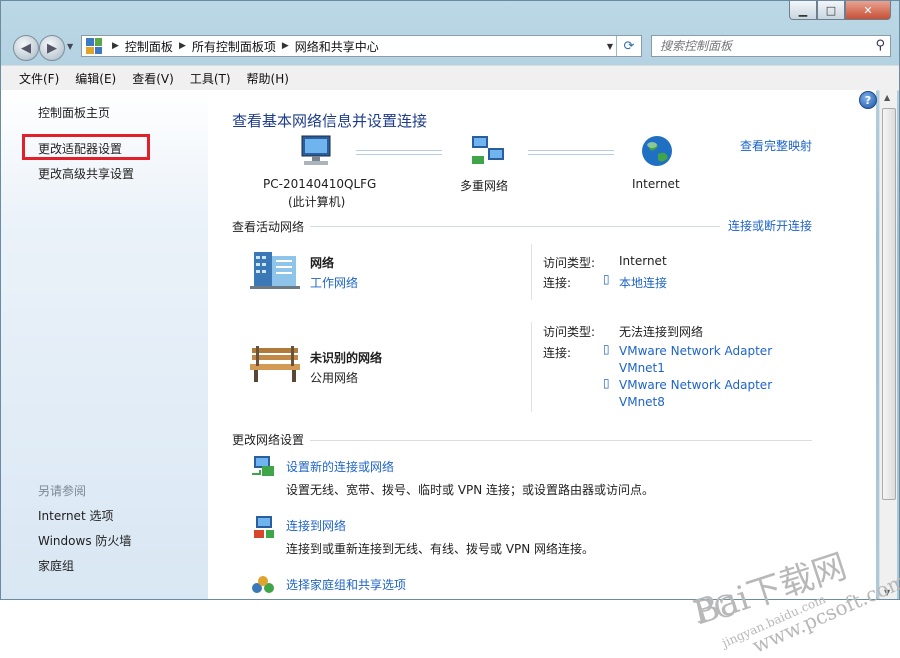  Describe the element at coordinates (346, 584) in the screenshot. I see `task-homegroup-link: 选择家庭组和共享选项` at that location.